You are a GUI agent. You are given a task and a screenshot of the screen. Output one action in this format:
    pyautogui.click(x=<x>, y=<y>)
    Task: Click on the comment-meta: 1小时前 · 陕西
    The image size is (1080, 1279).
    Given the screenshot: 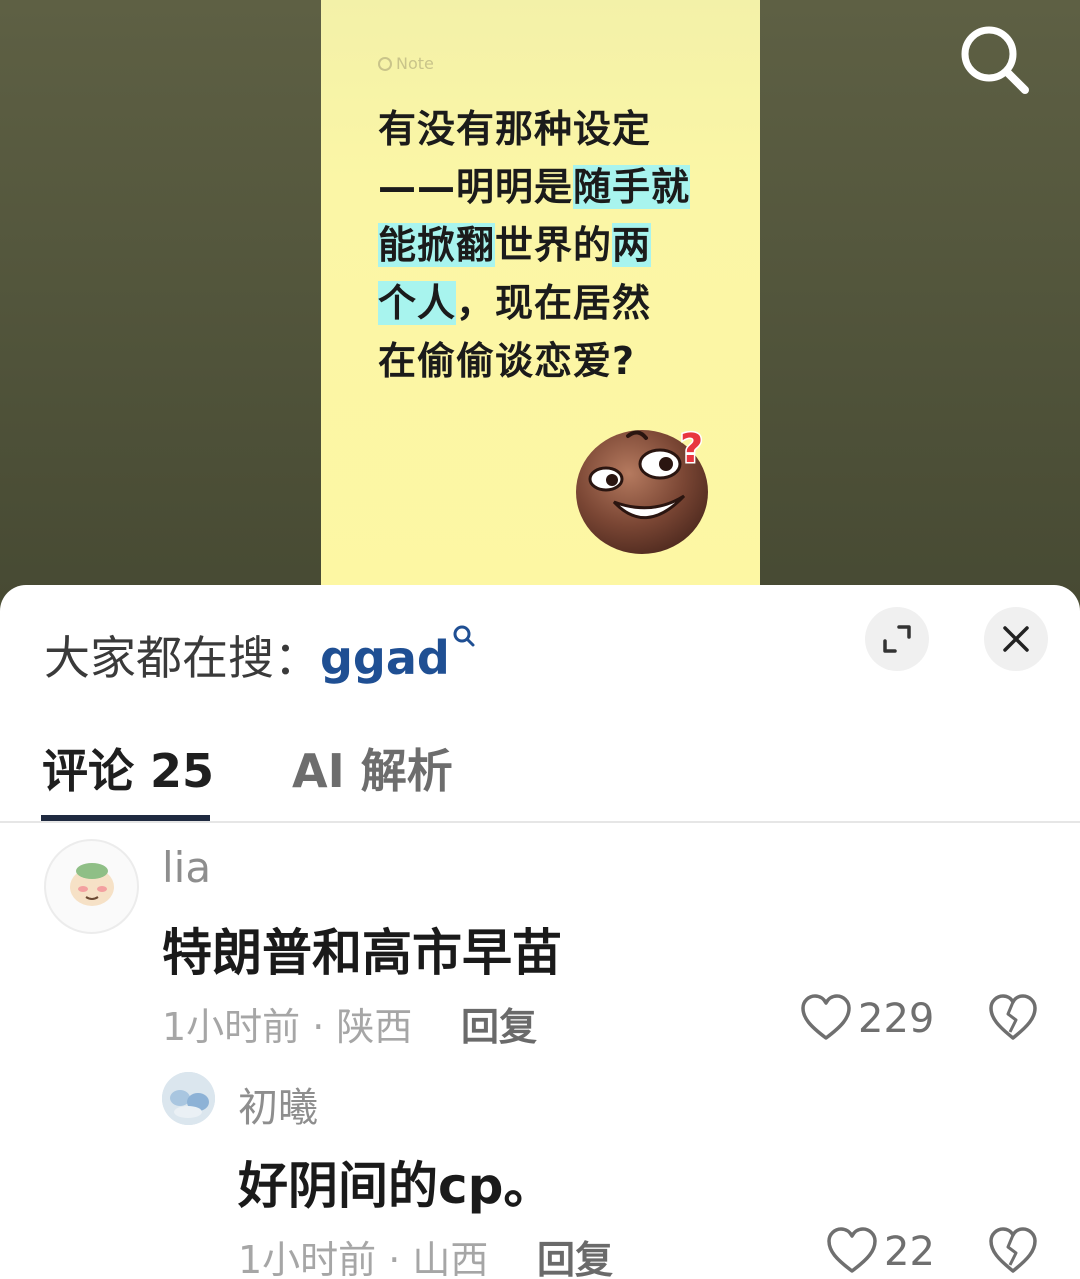 What is the action you would take?
    pyautogui.click(x=287, y=1027)
    